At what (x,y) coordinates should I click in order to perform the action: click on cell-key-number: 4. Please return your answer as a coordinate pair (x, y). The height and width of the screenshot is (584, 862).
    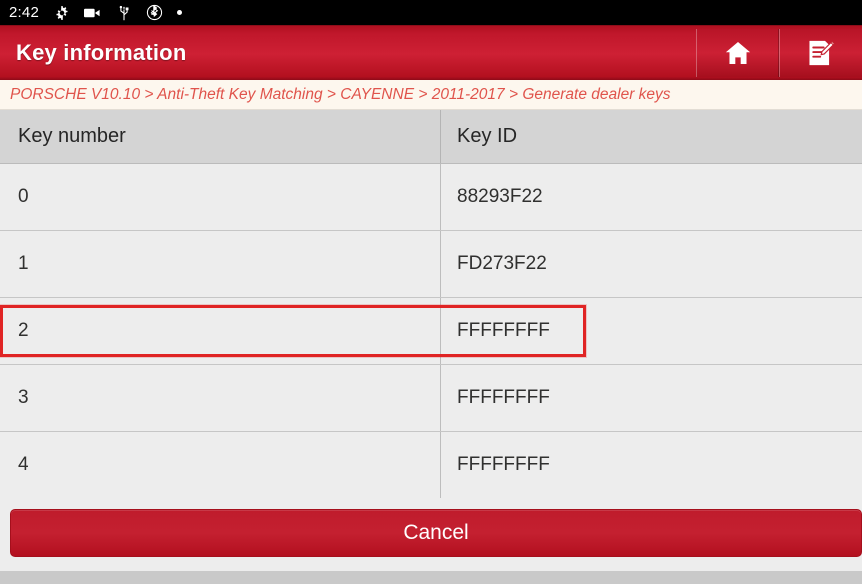
    Looking at the image, I should click on (220, 465).